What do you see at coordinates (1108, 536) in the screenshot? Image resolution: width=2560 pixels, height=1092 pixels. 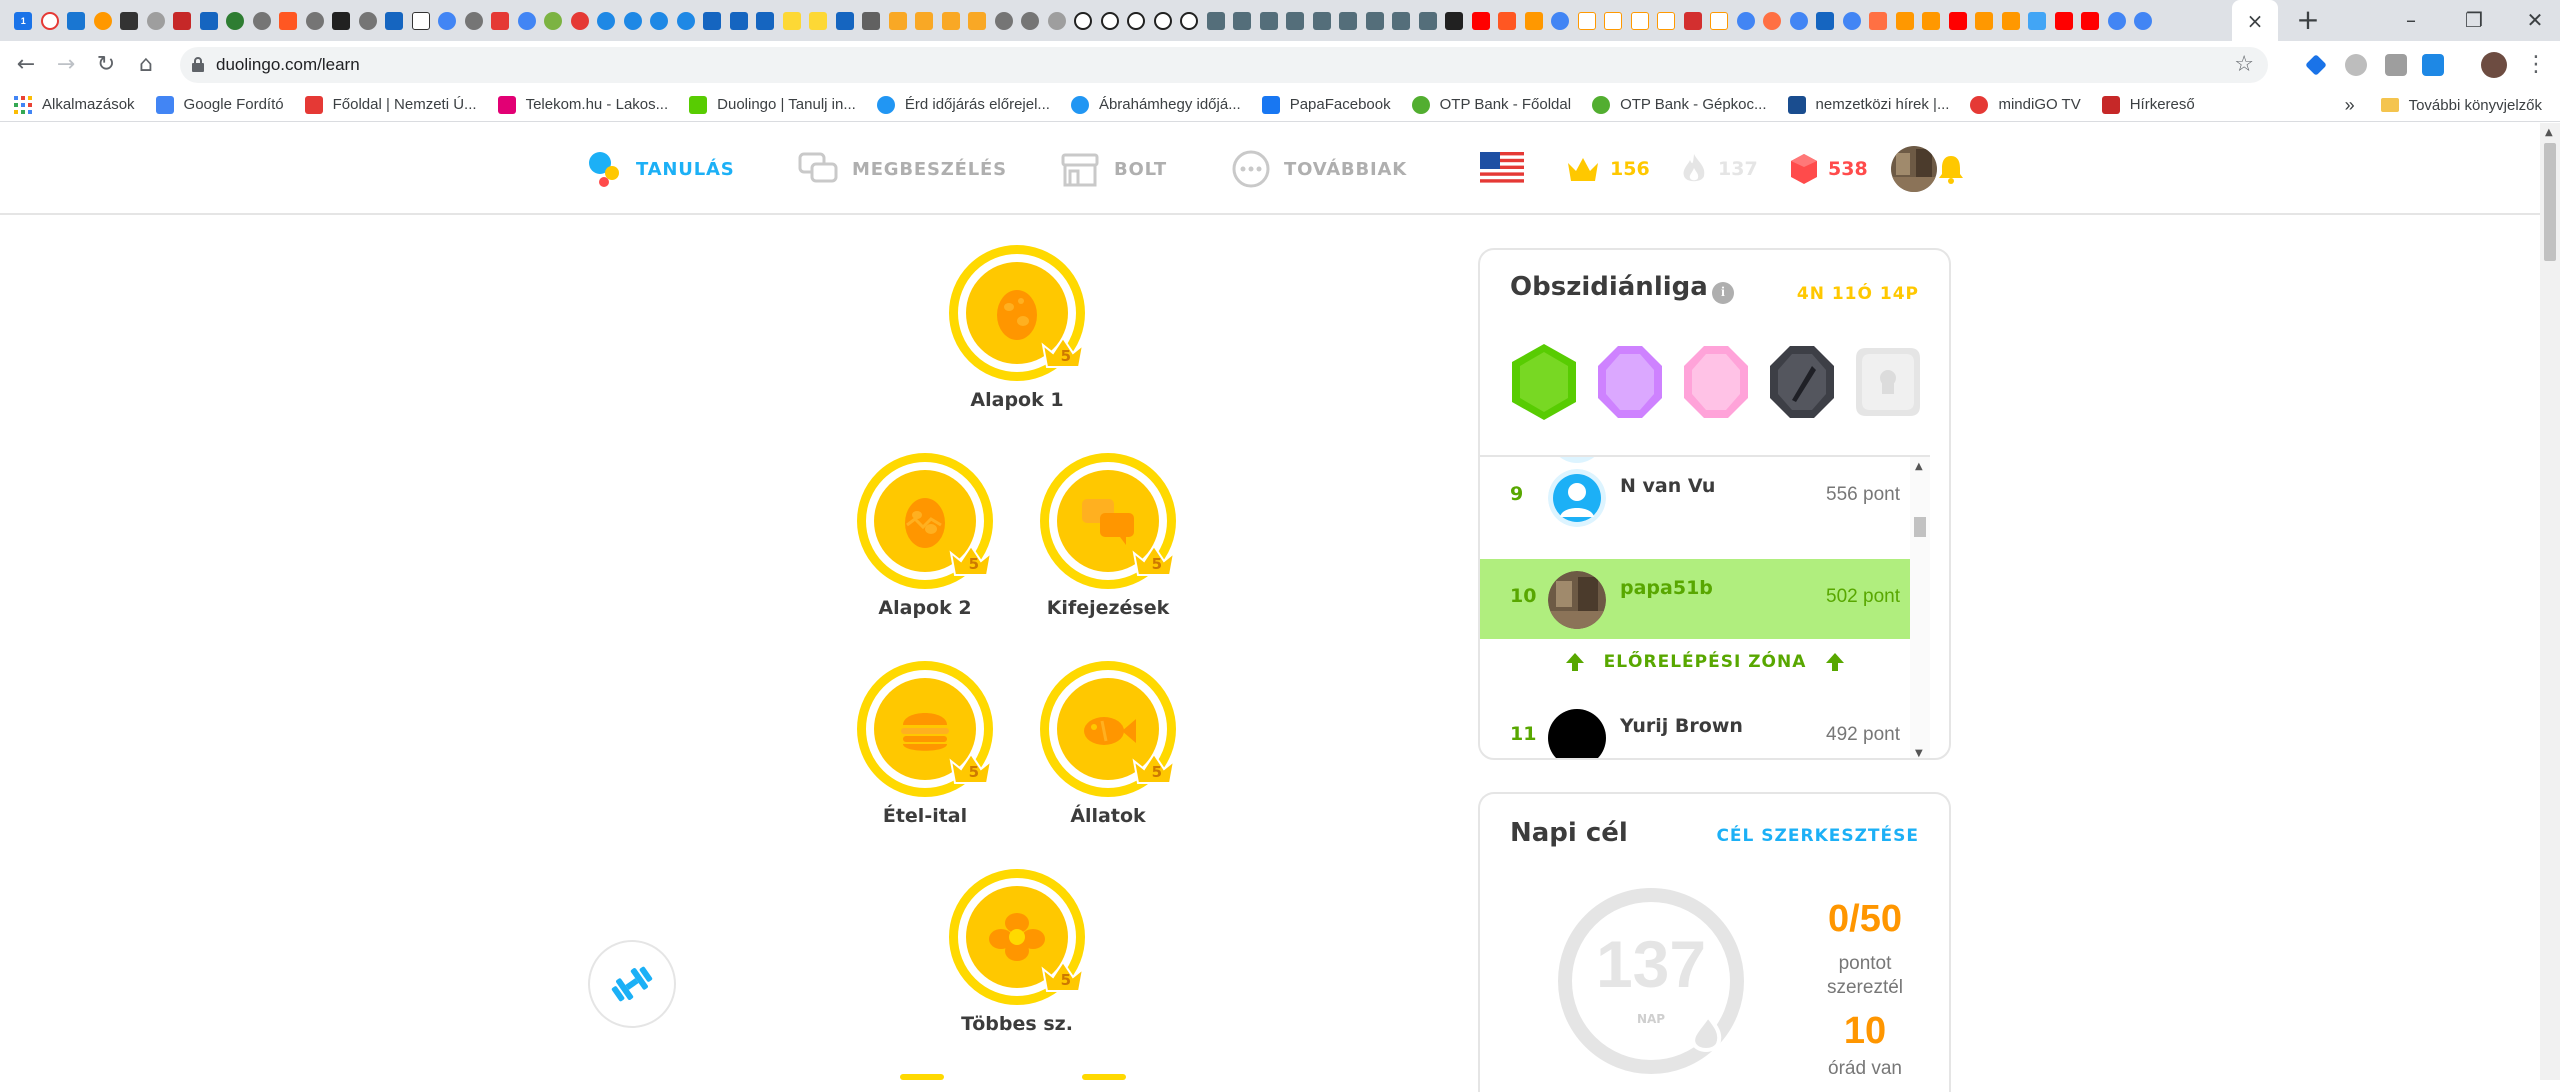 I see `skill-kifejezesek: 5 Kifejezések` at bounding box center [1108, 536].